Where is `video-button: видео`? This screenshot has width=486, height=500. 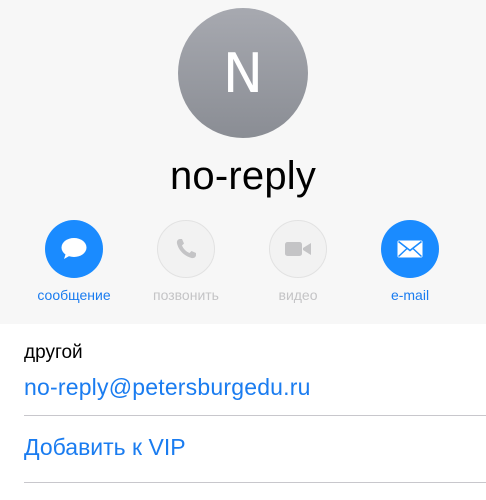 video-button: видео is located at coordinates (298, 261).